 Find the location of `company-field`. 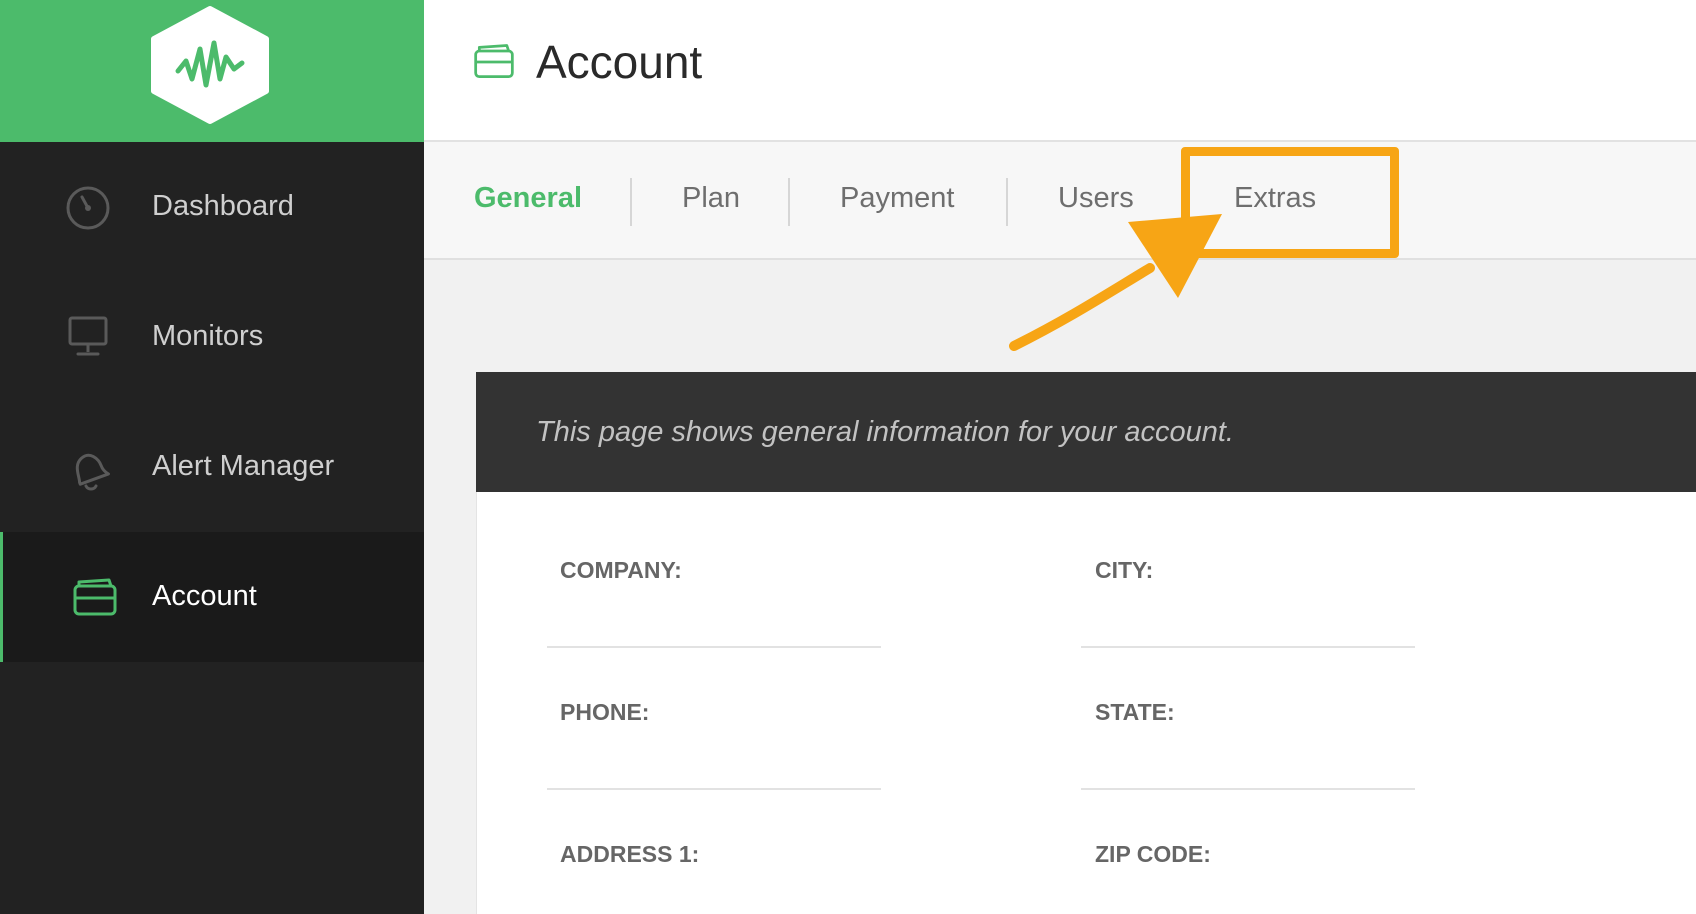

company-field is located at coordinates (714, 647).